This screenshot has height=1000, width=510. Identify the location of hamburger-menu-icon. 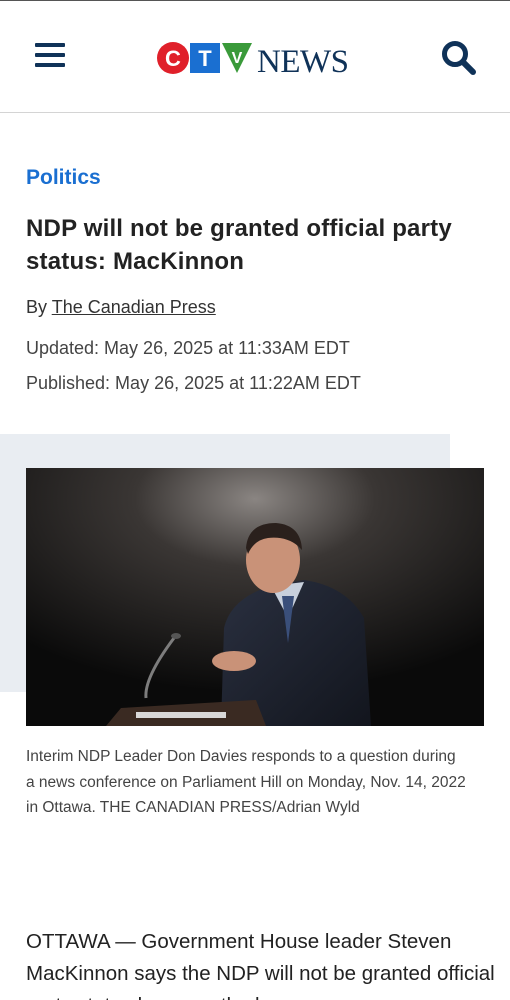
(48, 57).